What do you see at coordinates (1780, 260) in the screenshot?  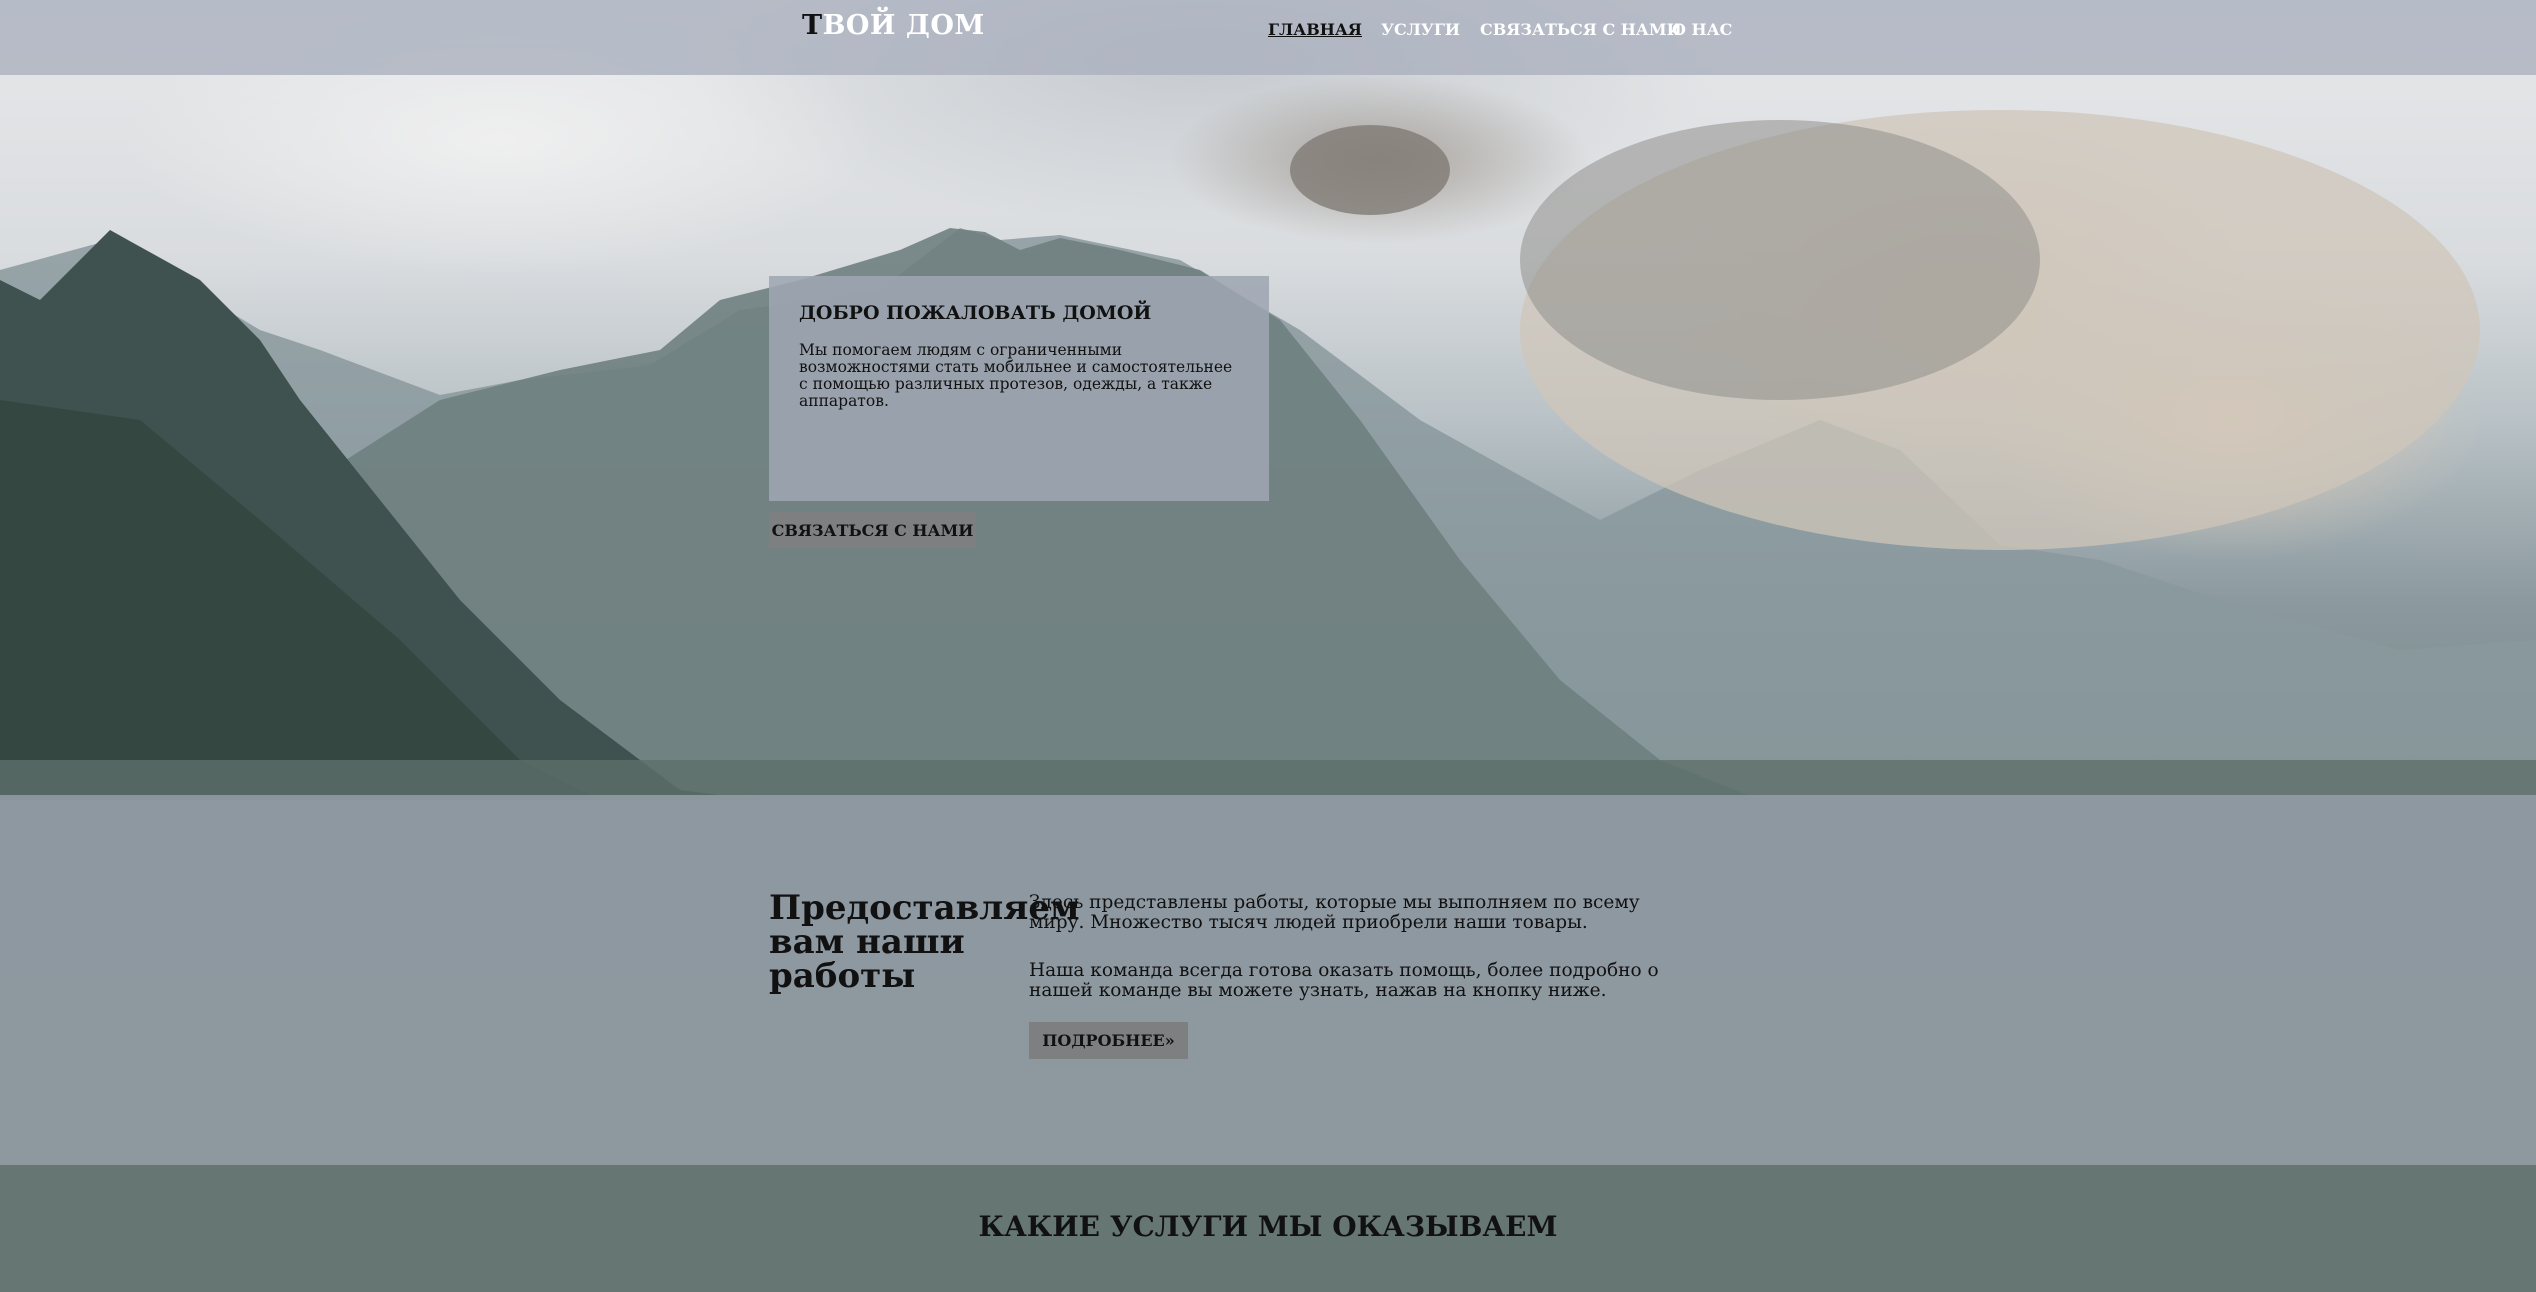 I see `cloud-right-top` at bounding box center [1780, 260].